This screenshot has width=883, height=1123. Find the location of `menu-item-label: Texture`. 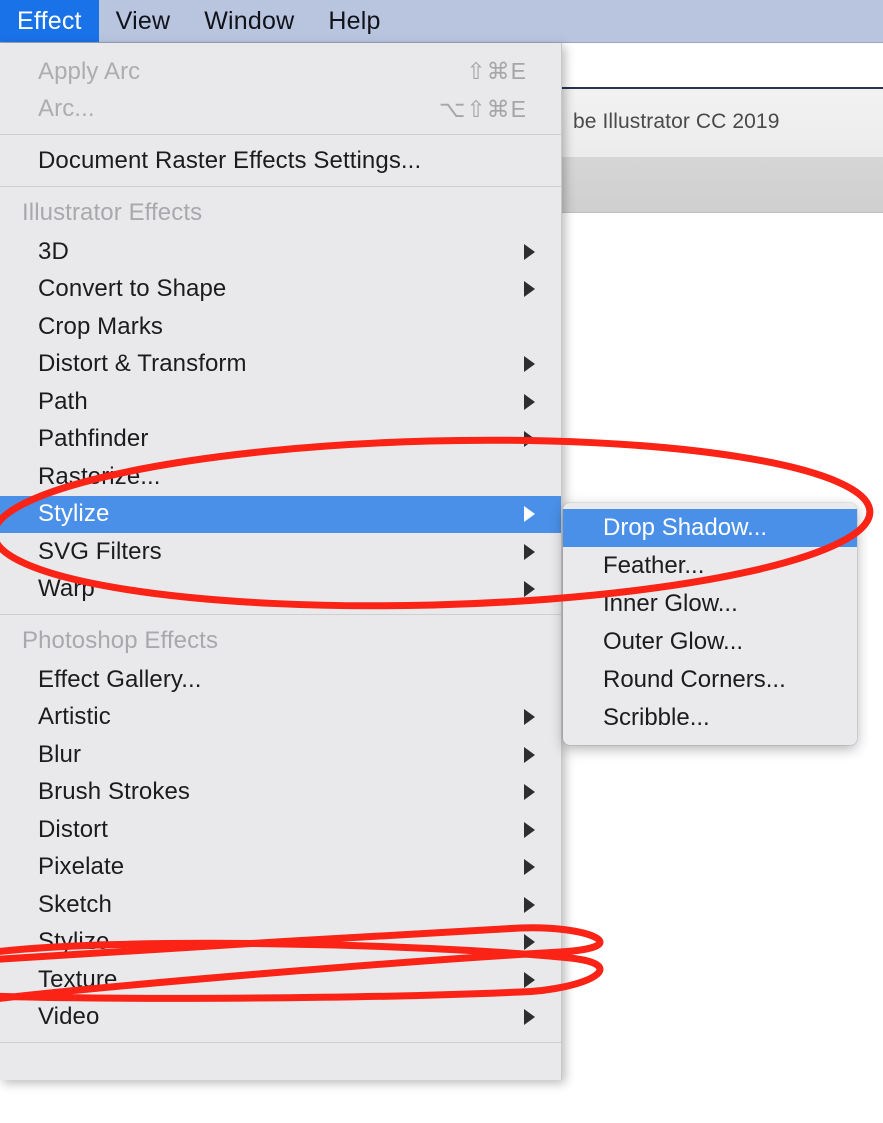

menu-item-label: Texture is located at coordinates (78, 979).